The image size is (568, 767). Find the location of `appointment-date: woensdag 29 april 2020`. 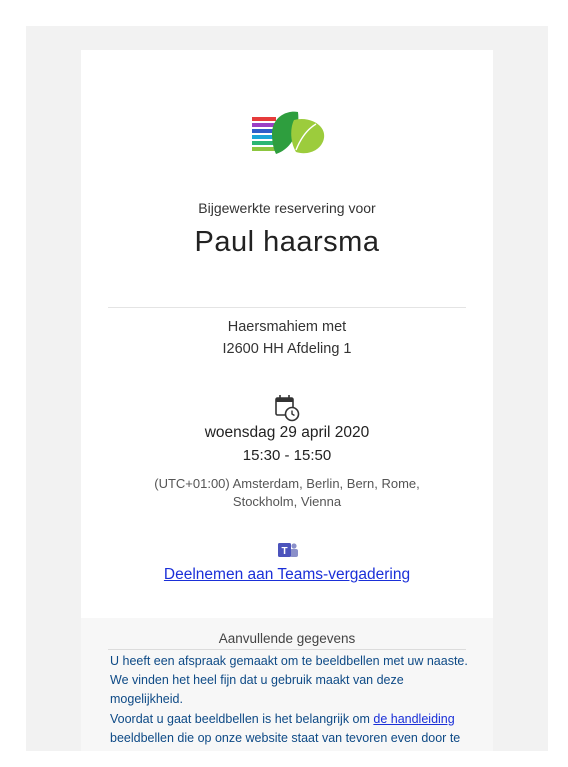

appointment-date: woensdag 29 april 2020 is located at coordinates (287, 432).